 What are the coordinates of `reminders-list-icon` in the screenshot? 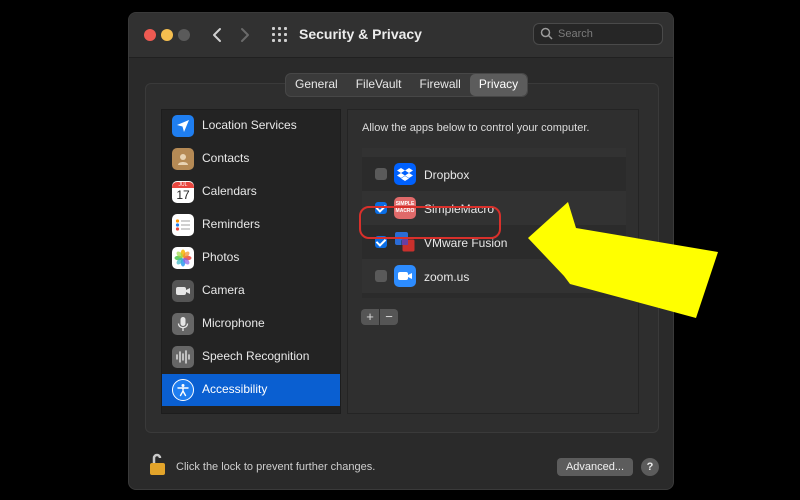 It's located at (183, 225).